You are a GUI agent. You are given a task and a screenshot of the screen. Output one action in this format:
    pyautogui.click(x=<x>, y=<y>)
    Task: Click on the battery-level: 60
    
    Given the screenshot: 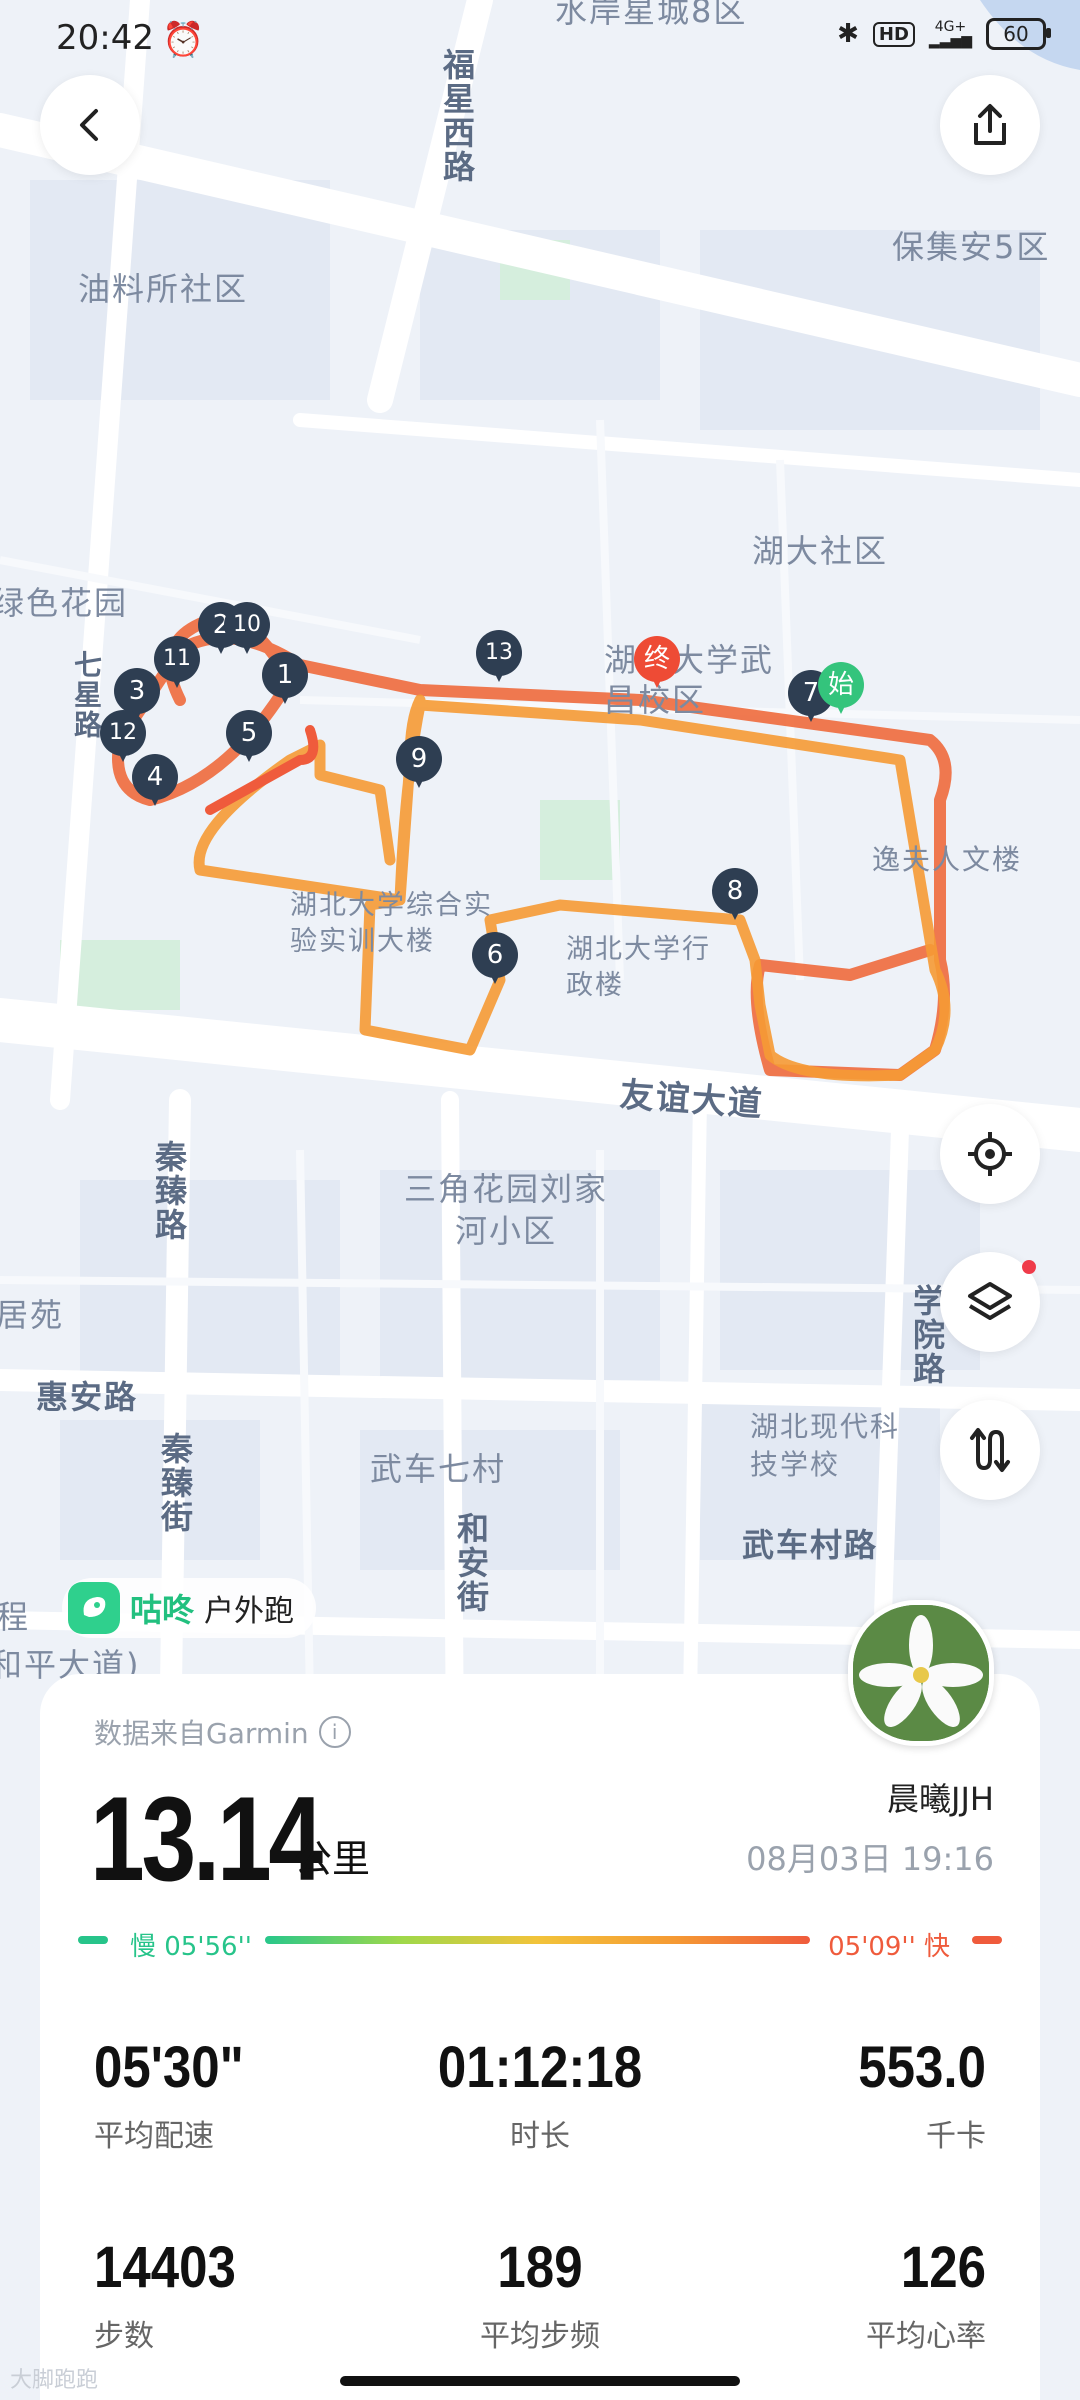 What is the action you would take?
    pyautogui.click(x=1016, y=34)
    